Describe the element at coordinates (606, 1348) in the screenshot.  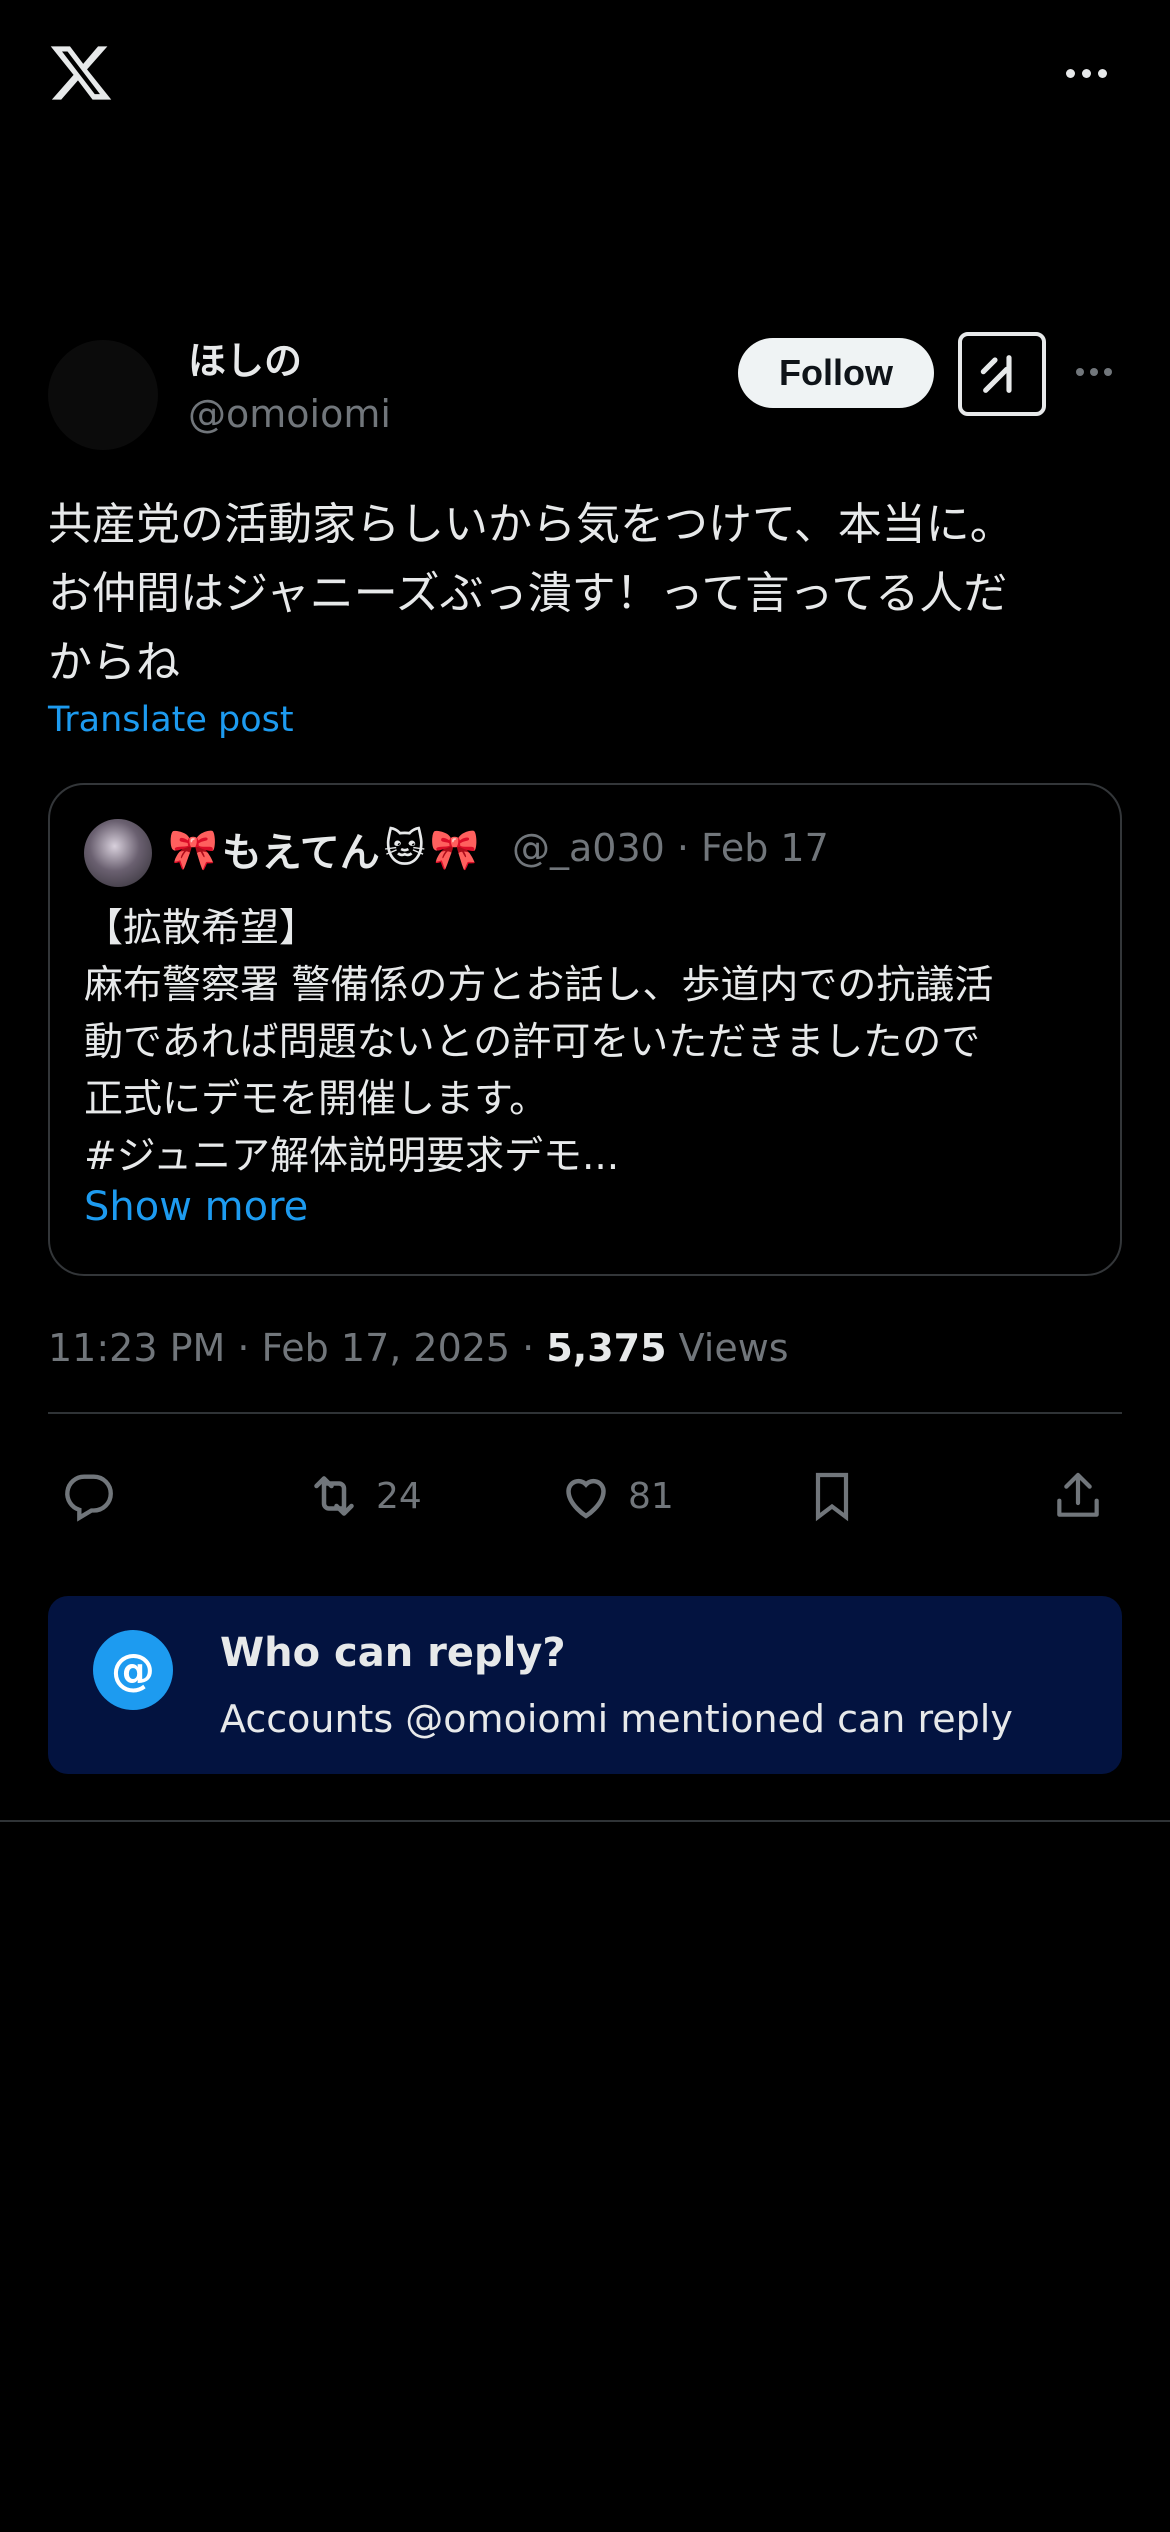
I see `views-count: 5,375` at that location.